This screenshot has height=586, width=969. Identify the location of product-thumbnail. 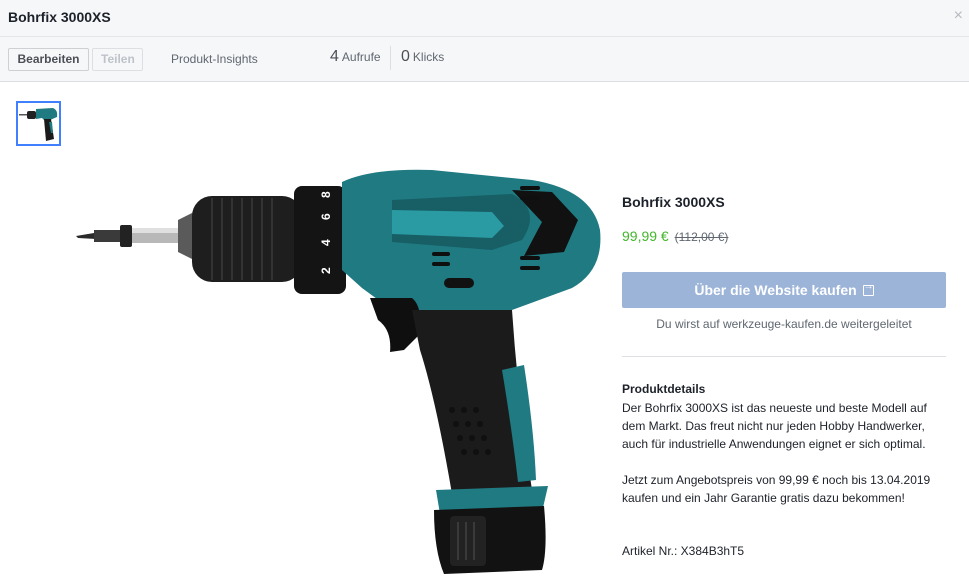
(38, 123).